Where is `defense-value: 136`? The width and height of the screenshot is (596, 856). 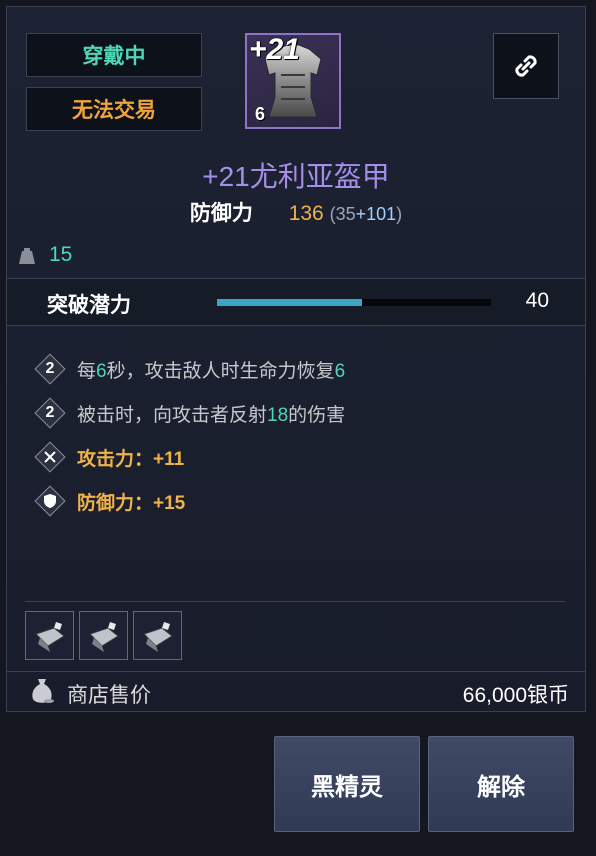
defense-value: 136 is located at coordinates (306, 213).